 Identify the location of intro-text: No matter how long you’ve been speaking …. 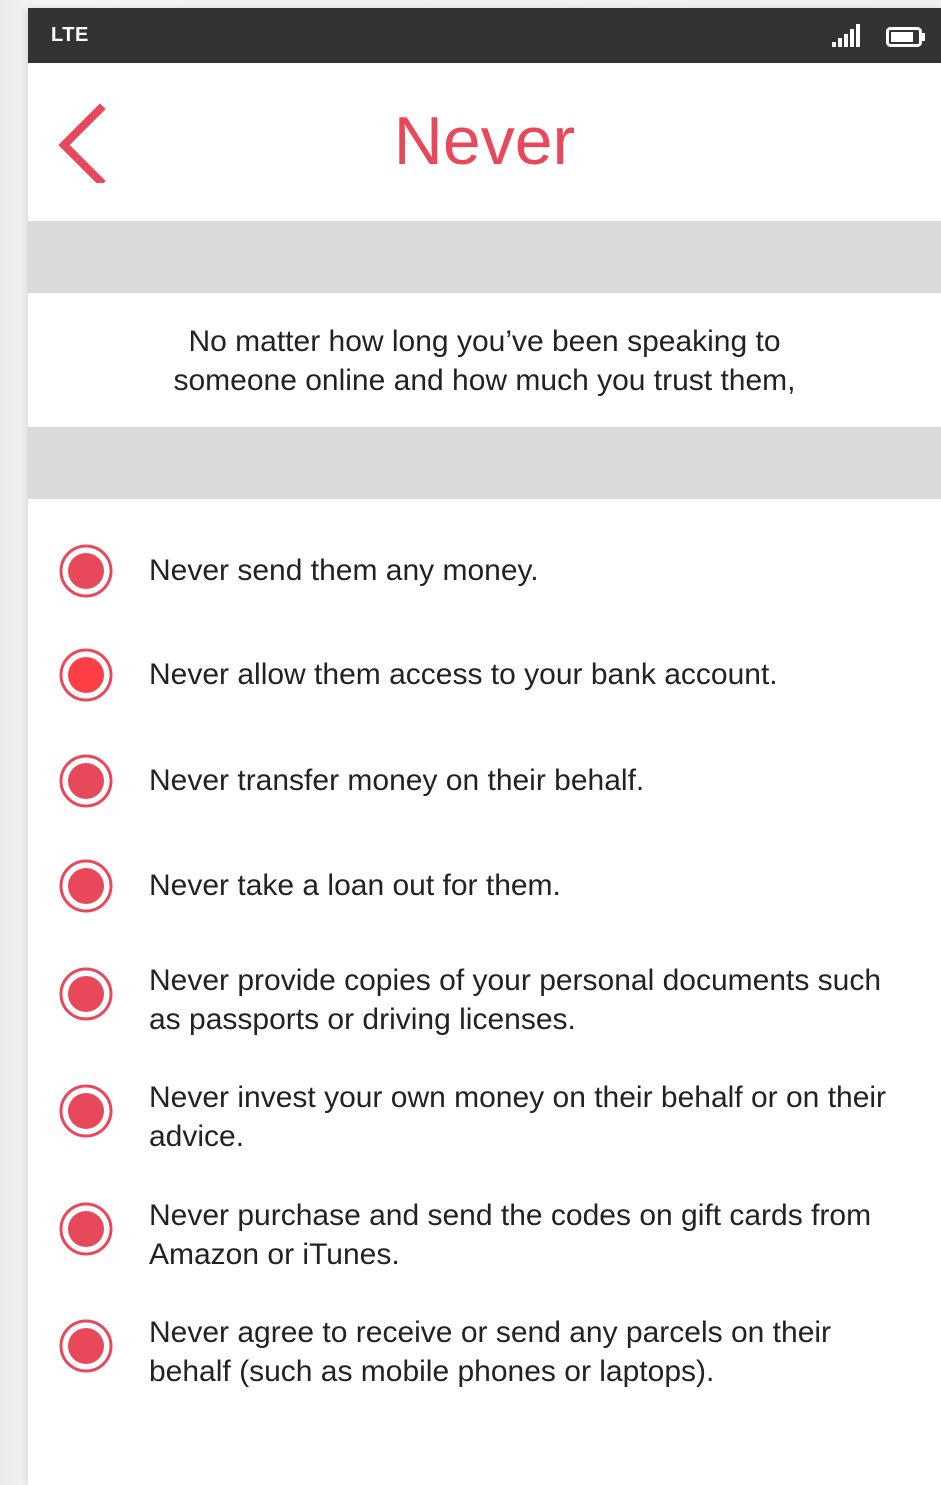
(484, 361).